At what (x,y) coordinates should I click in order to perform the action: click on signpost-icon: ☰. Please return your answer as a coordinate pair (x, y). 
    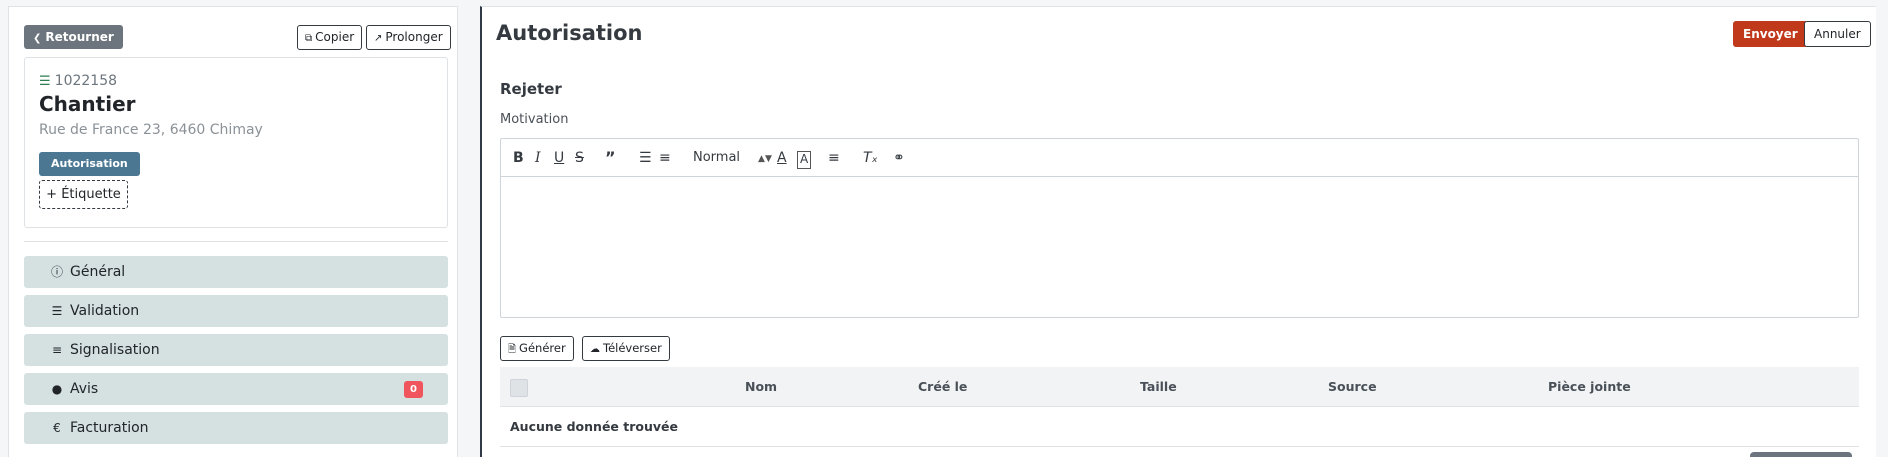
    Looking at the image, I should click on (45, 81).